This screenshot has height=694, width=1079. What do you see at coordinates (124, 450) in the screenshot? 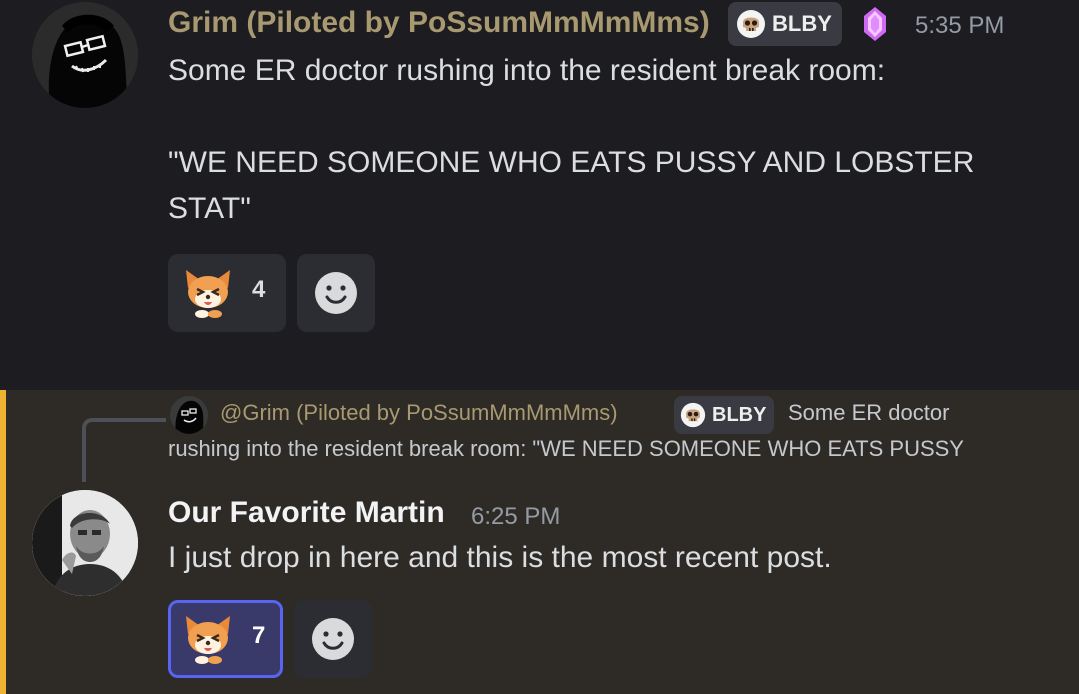
I see `reply-connector-line` at bounding box center [124, 450].